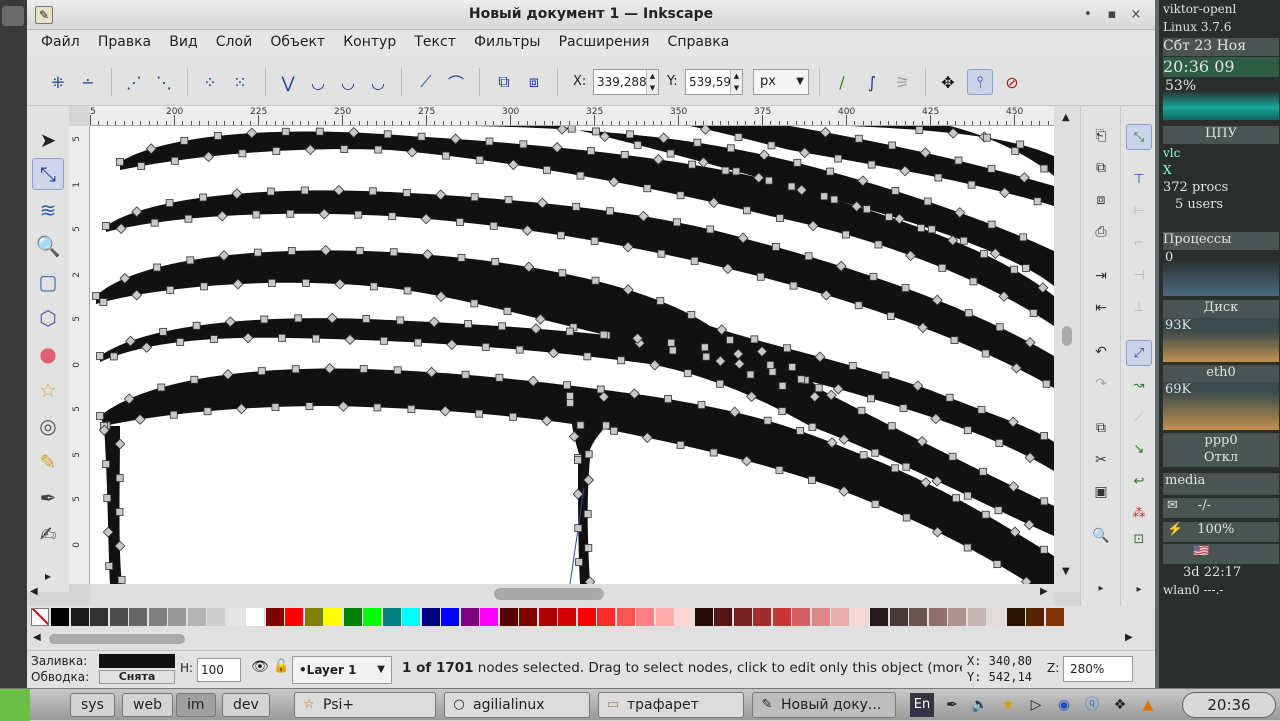  What do you see at coordinates (1066, 571) in the screenshot?
I see `scroll-down-icon: ▼` at bounding box center [1066, 571].